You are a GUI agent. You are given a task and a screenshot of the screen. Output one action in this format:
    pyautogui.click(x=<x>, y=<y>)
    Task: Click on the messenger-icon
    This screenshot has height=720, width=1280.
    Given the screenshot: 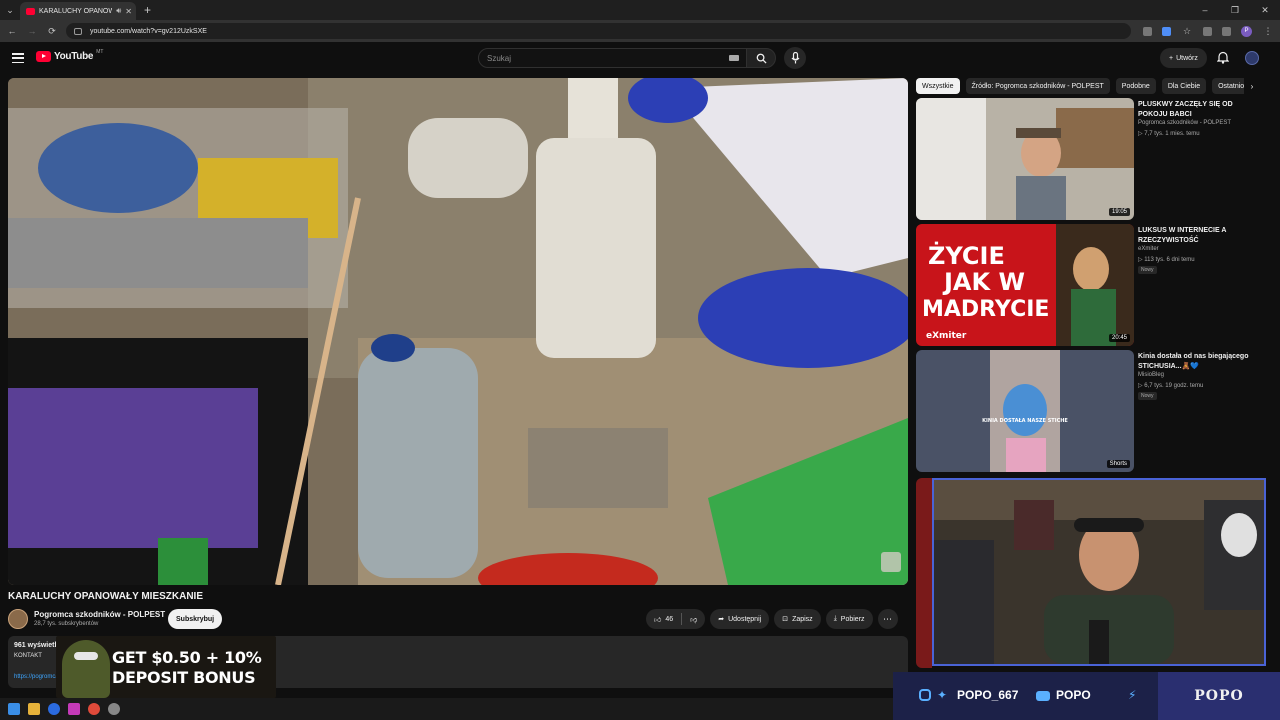 What is the action you would take?
    pyautogui.click(x=74, y=709)
    